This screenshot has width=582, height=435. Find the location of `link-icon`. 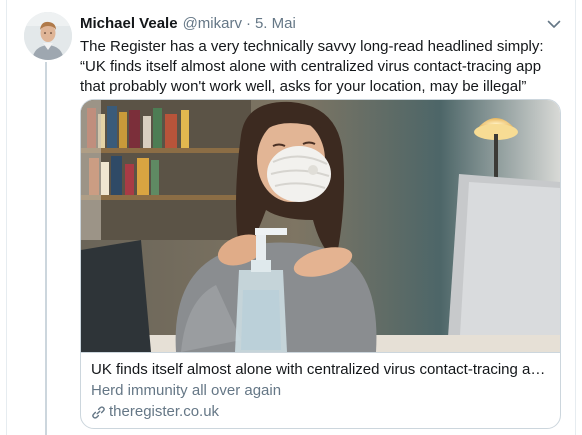

link-icon is located at coordinates (98, 412).